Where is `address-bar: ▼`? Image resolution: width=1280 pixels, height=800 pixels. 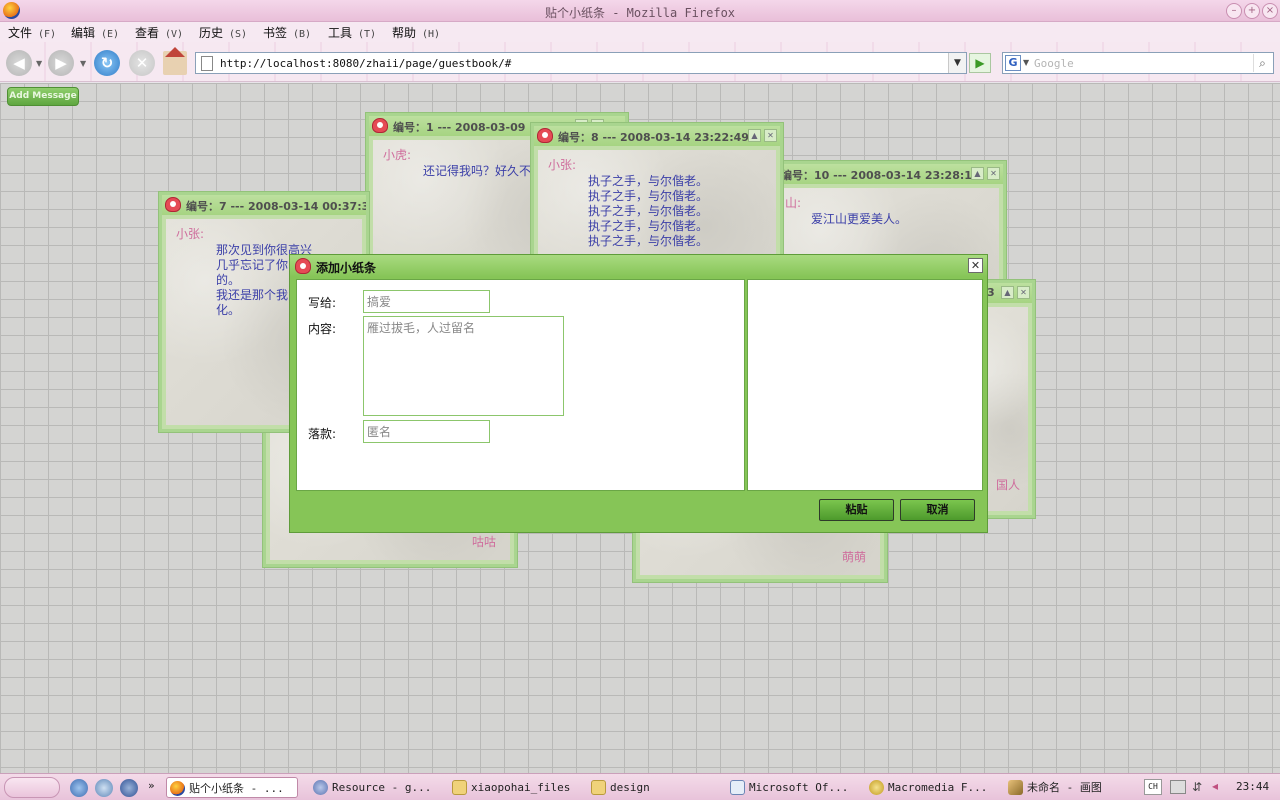 address-bar: ▼ is located at coordinates (581, 63).